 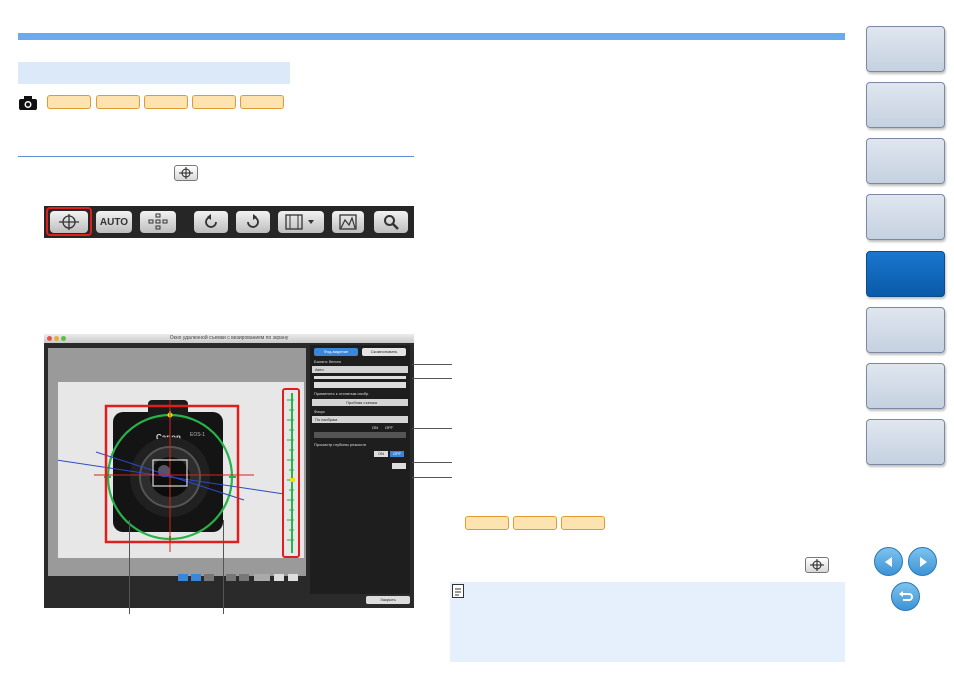 I want to click on tab-compose: Скомпоновать, so click(x=384, y=352).